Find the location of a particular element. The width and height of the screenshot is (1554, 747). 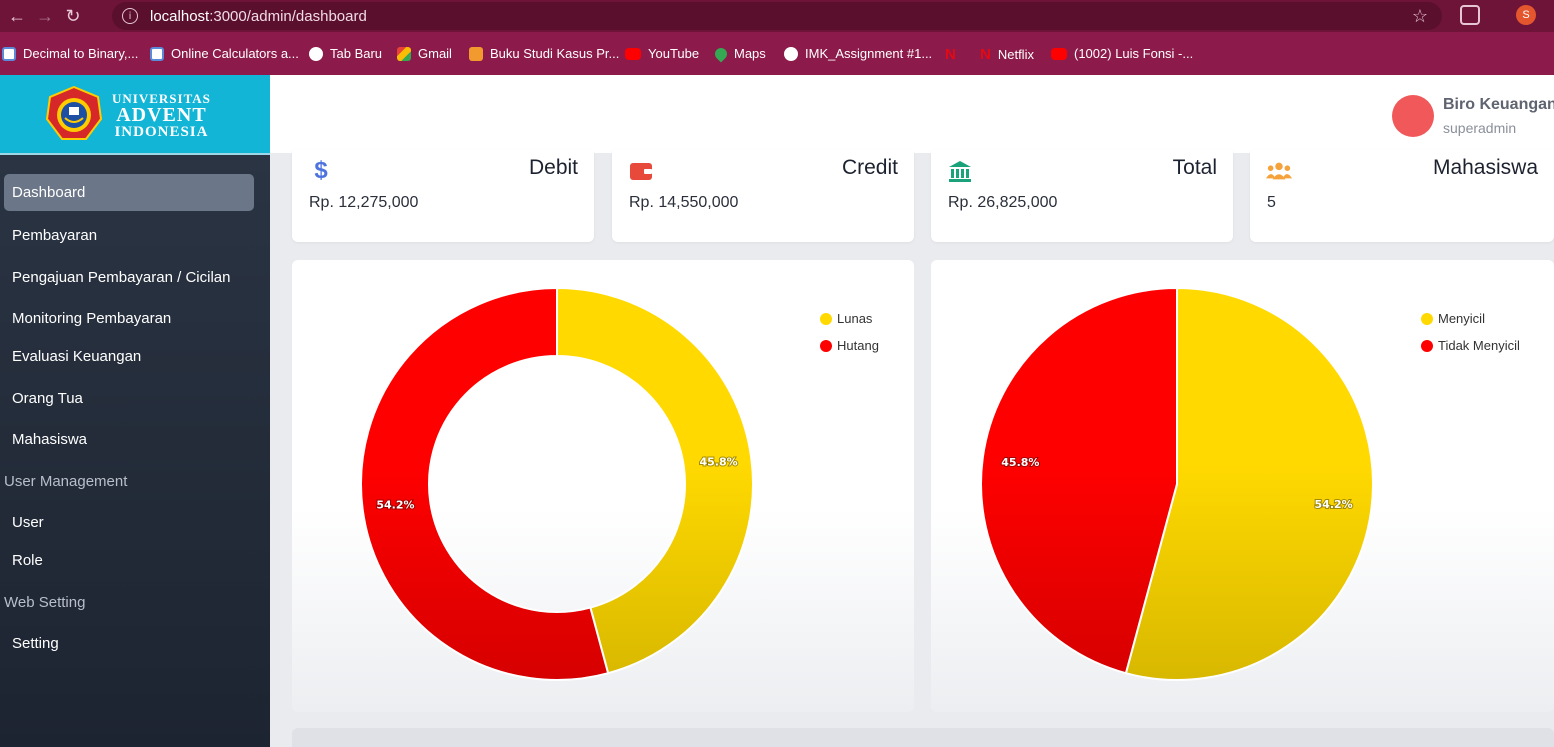

card-value: 5 is located at coordinates (1271, 202).